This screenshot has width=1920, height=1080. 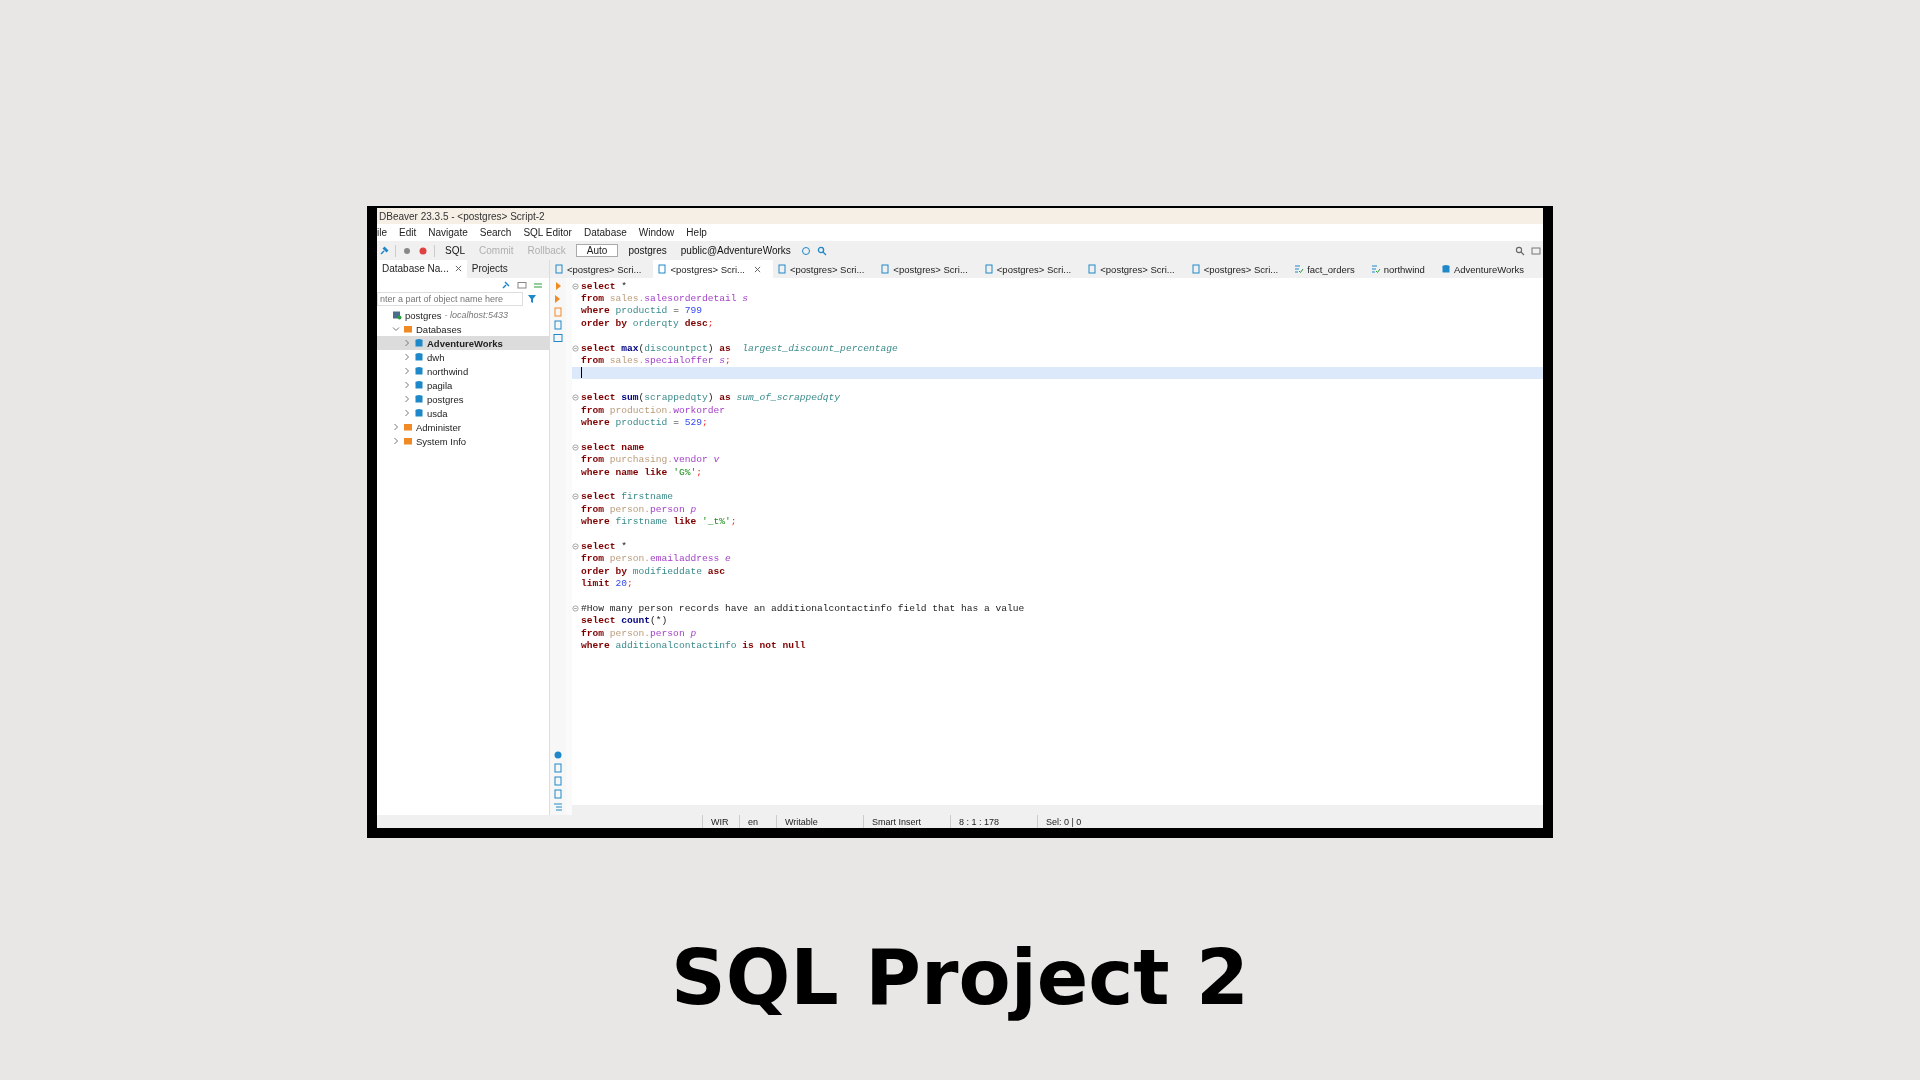 What do you see at coordinates (735, 250) in the screenshot?
I see `toolbar-button: public@AdventureWorks` at bounding box center [735, 250].